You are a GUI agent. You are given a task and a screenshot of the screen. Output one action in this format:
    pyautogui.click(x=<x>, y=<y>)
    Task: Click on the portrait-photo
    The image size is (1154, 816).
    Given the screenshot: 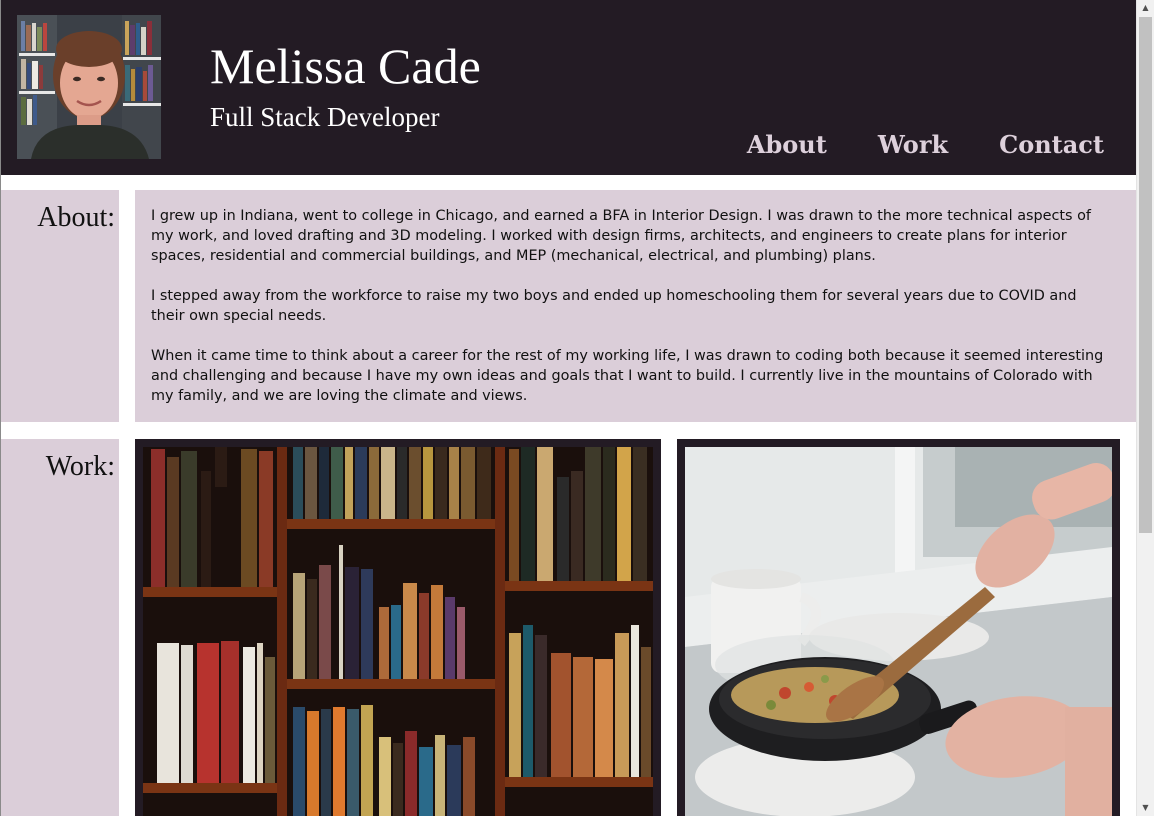 What is the action you would take?
    pyautogui.click(x=89, y=87)
    